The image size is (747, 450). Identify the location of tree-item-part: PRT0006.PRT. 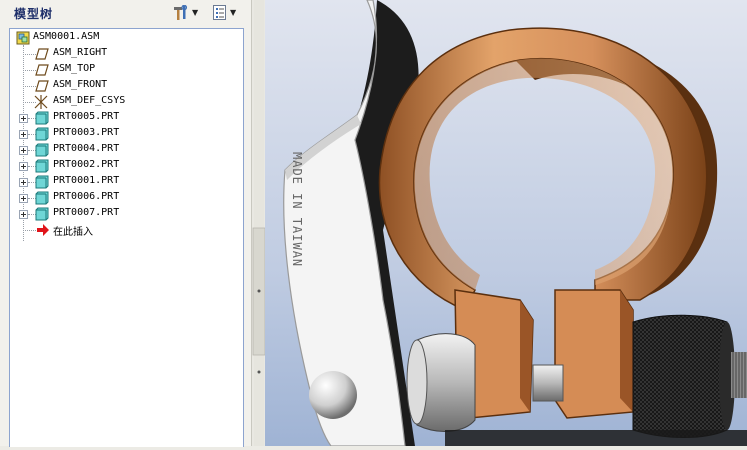
(125, 198).